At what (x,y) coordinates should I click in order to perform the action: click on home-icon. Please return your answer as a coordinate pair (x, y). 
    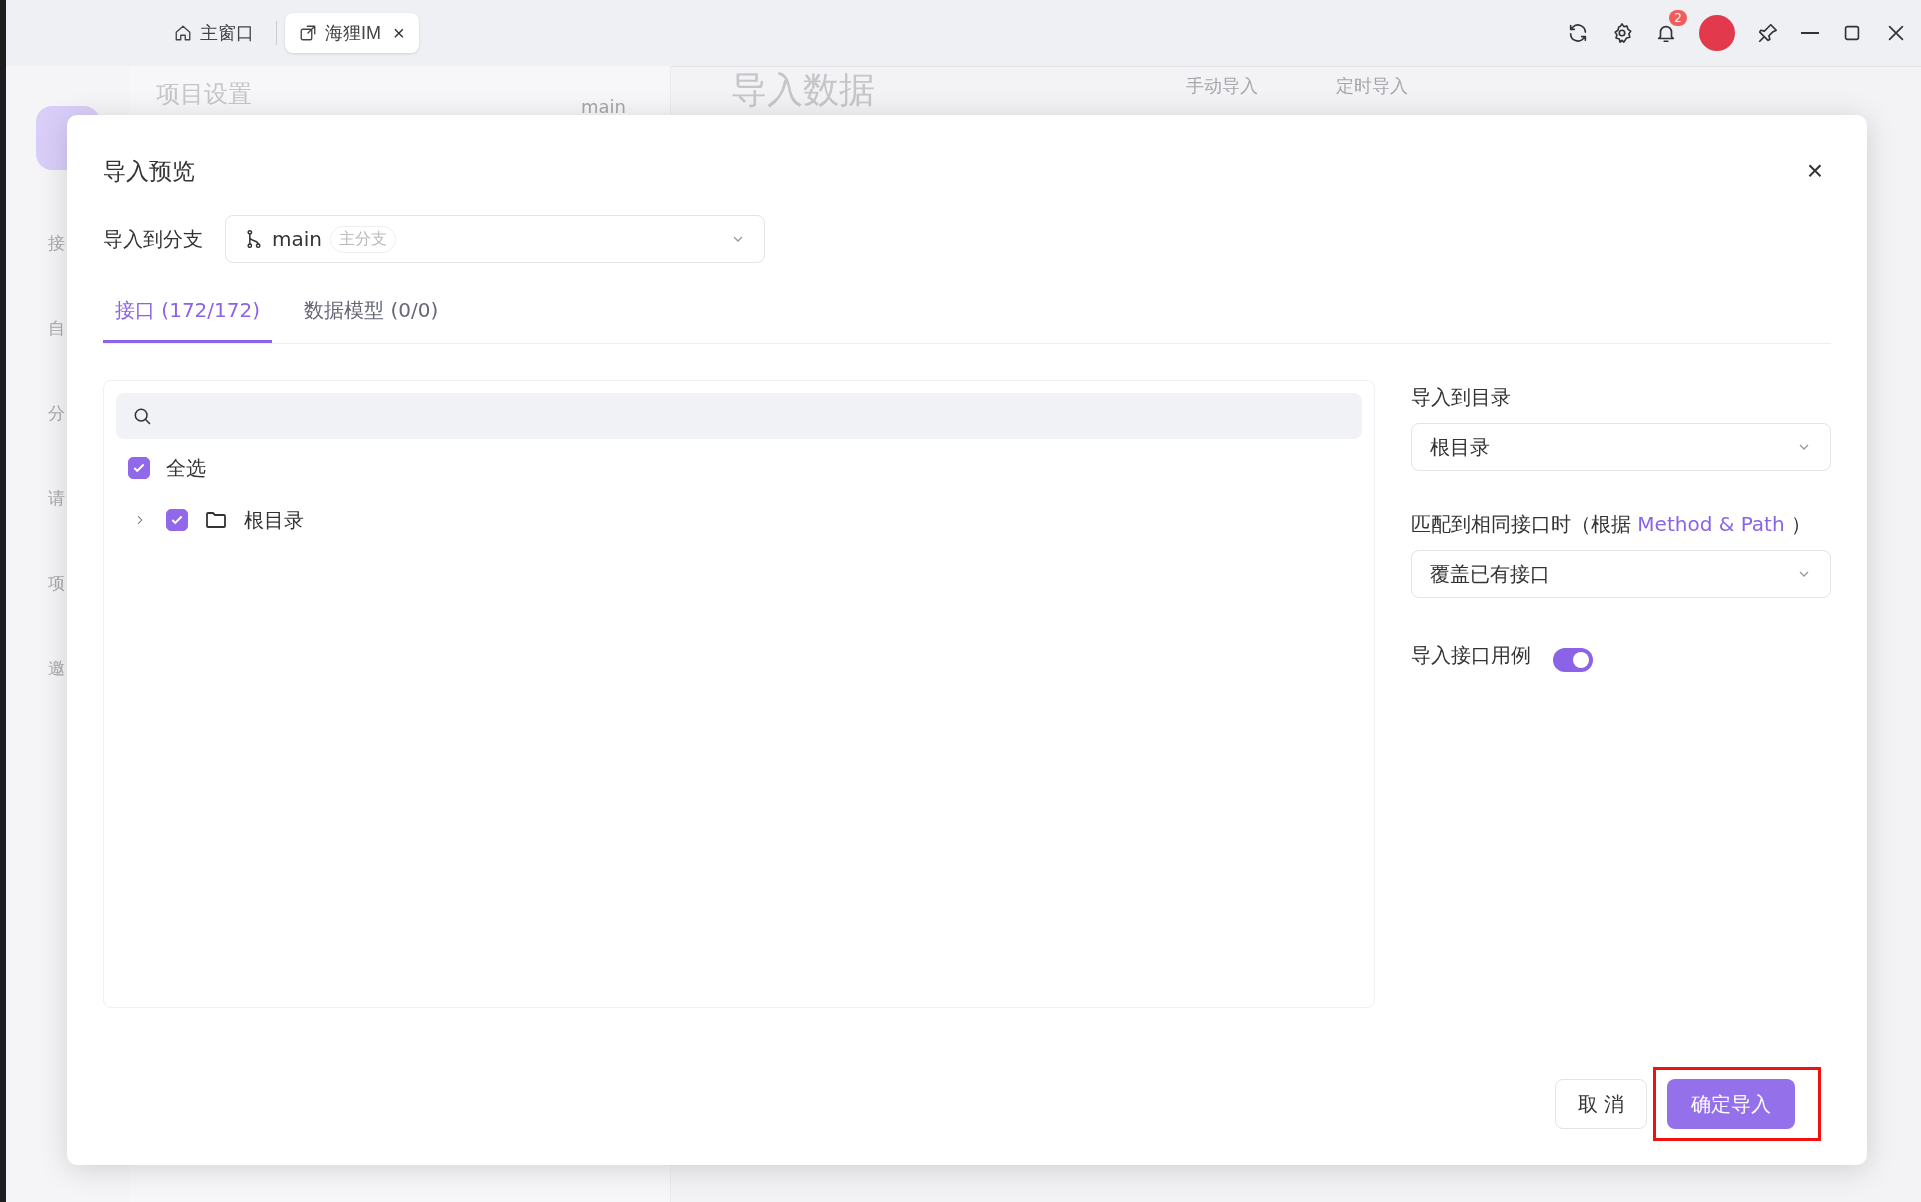
    Looking at the image, I should click on (183, 33).